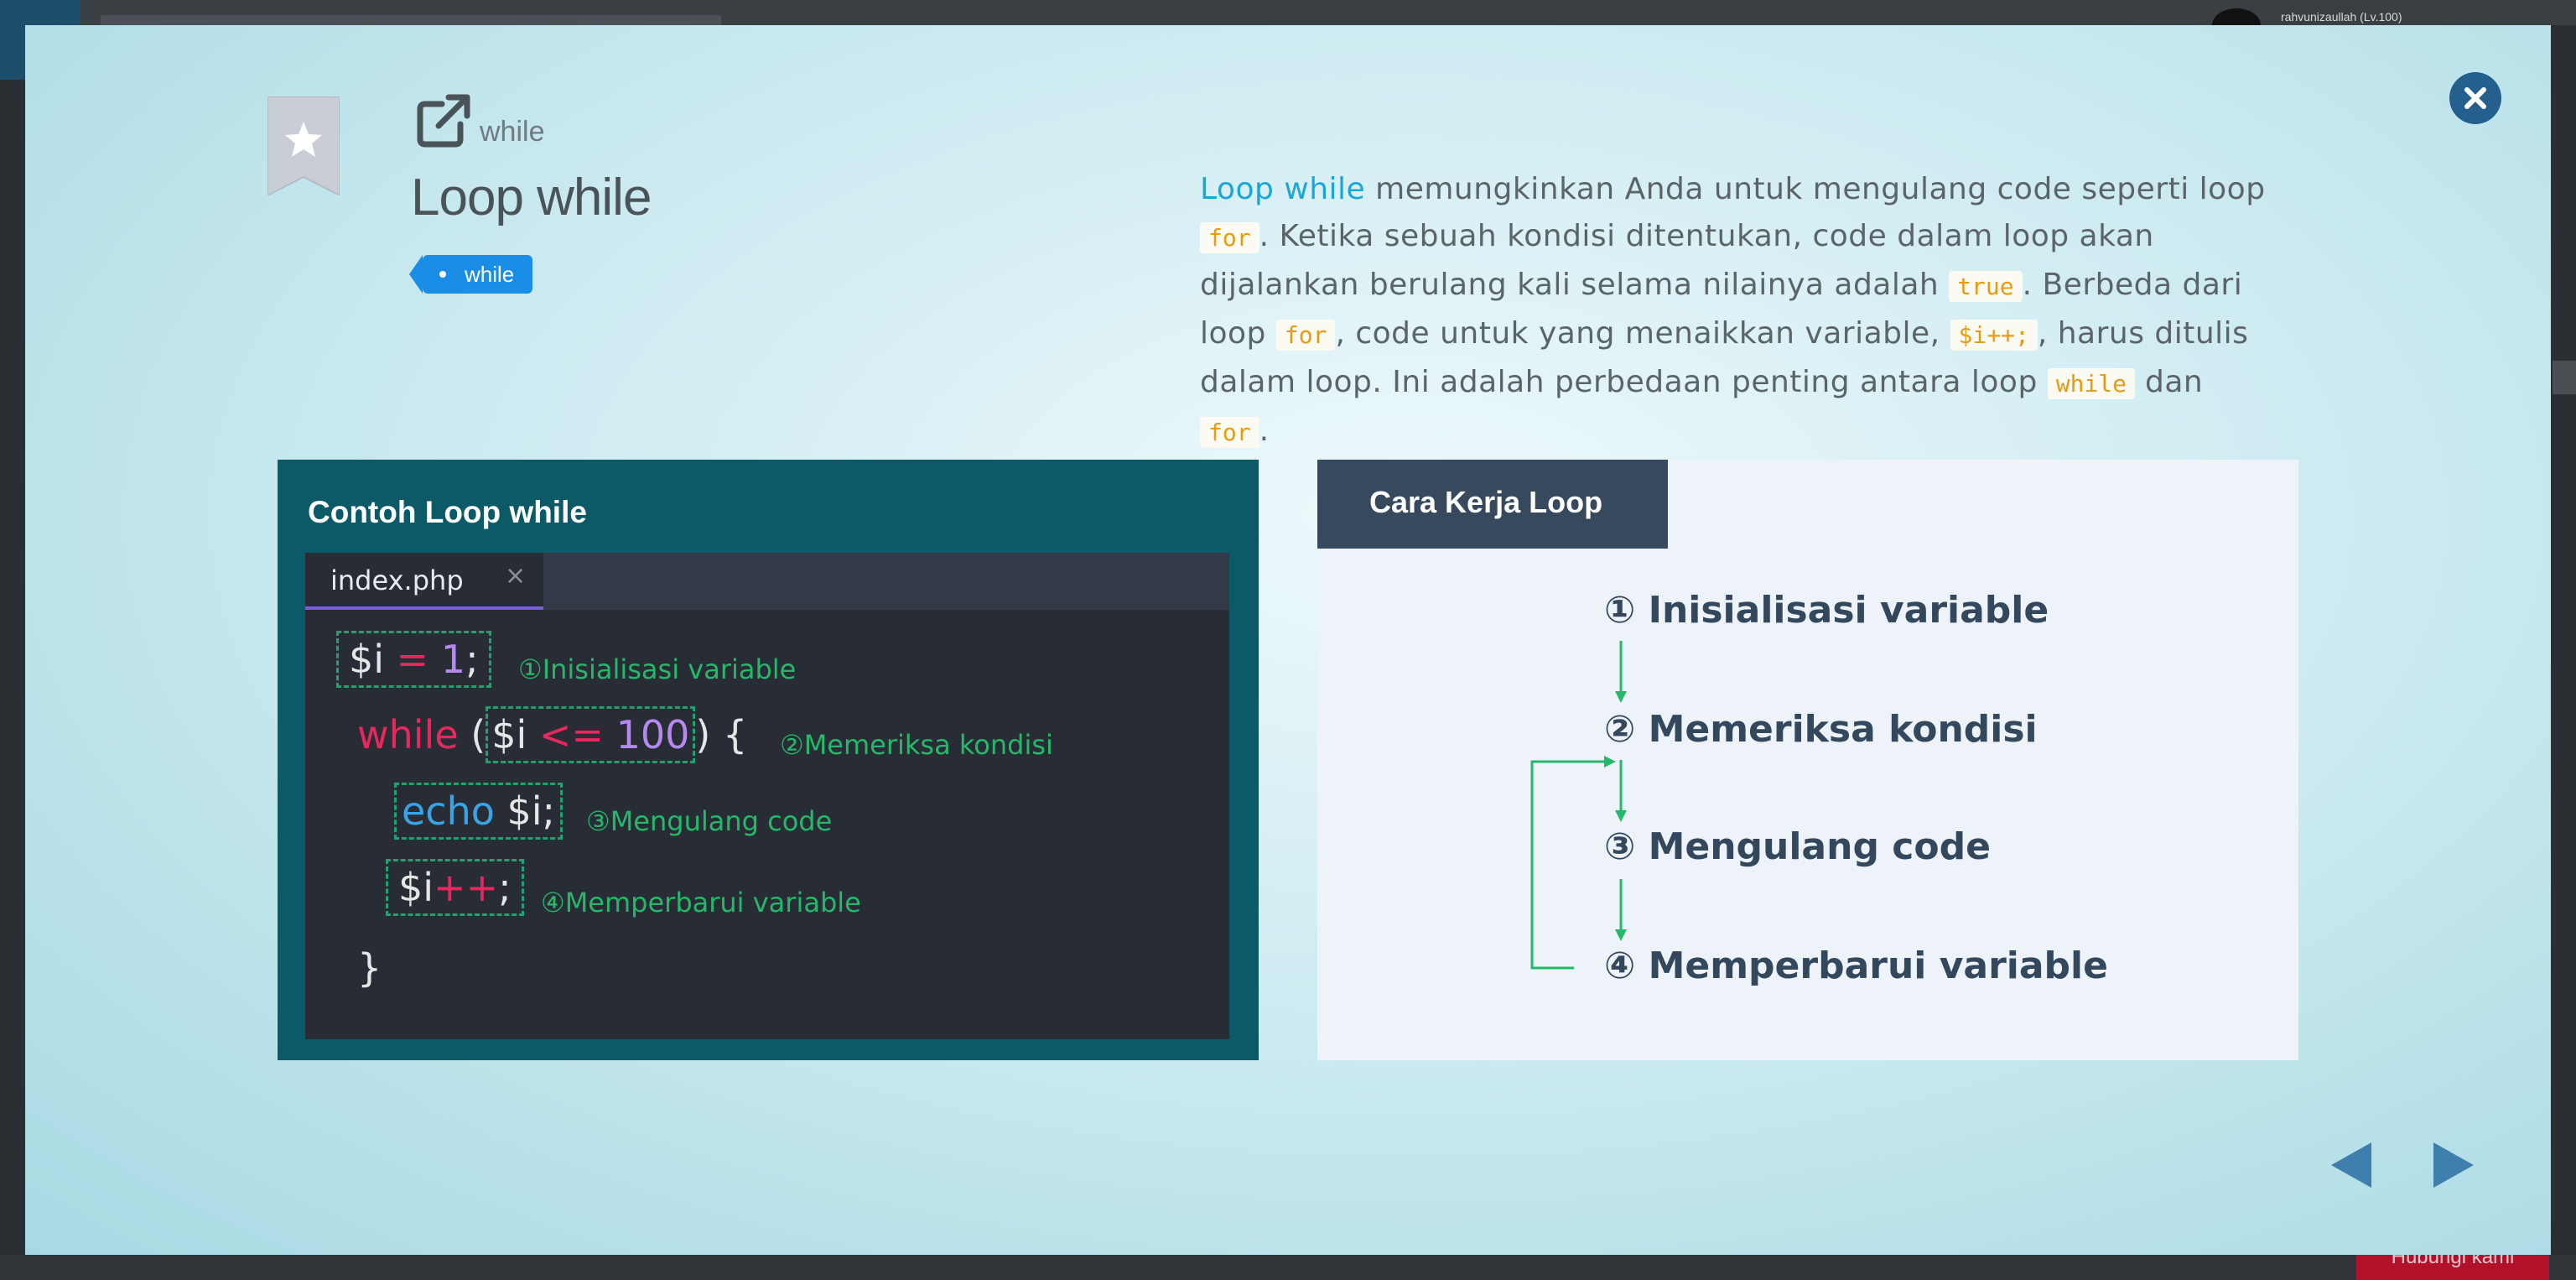 Image resolution: width=2576 pixels, height=1280 pixels. I want to click on app-bottom-bar, so click(1288, 1267).